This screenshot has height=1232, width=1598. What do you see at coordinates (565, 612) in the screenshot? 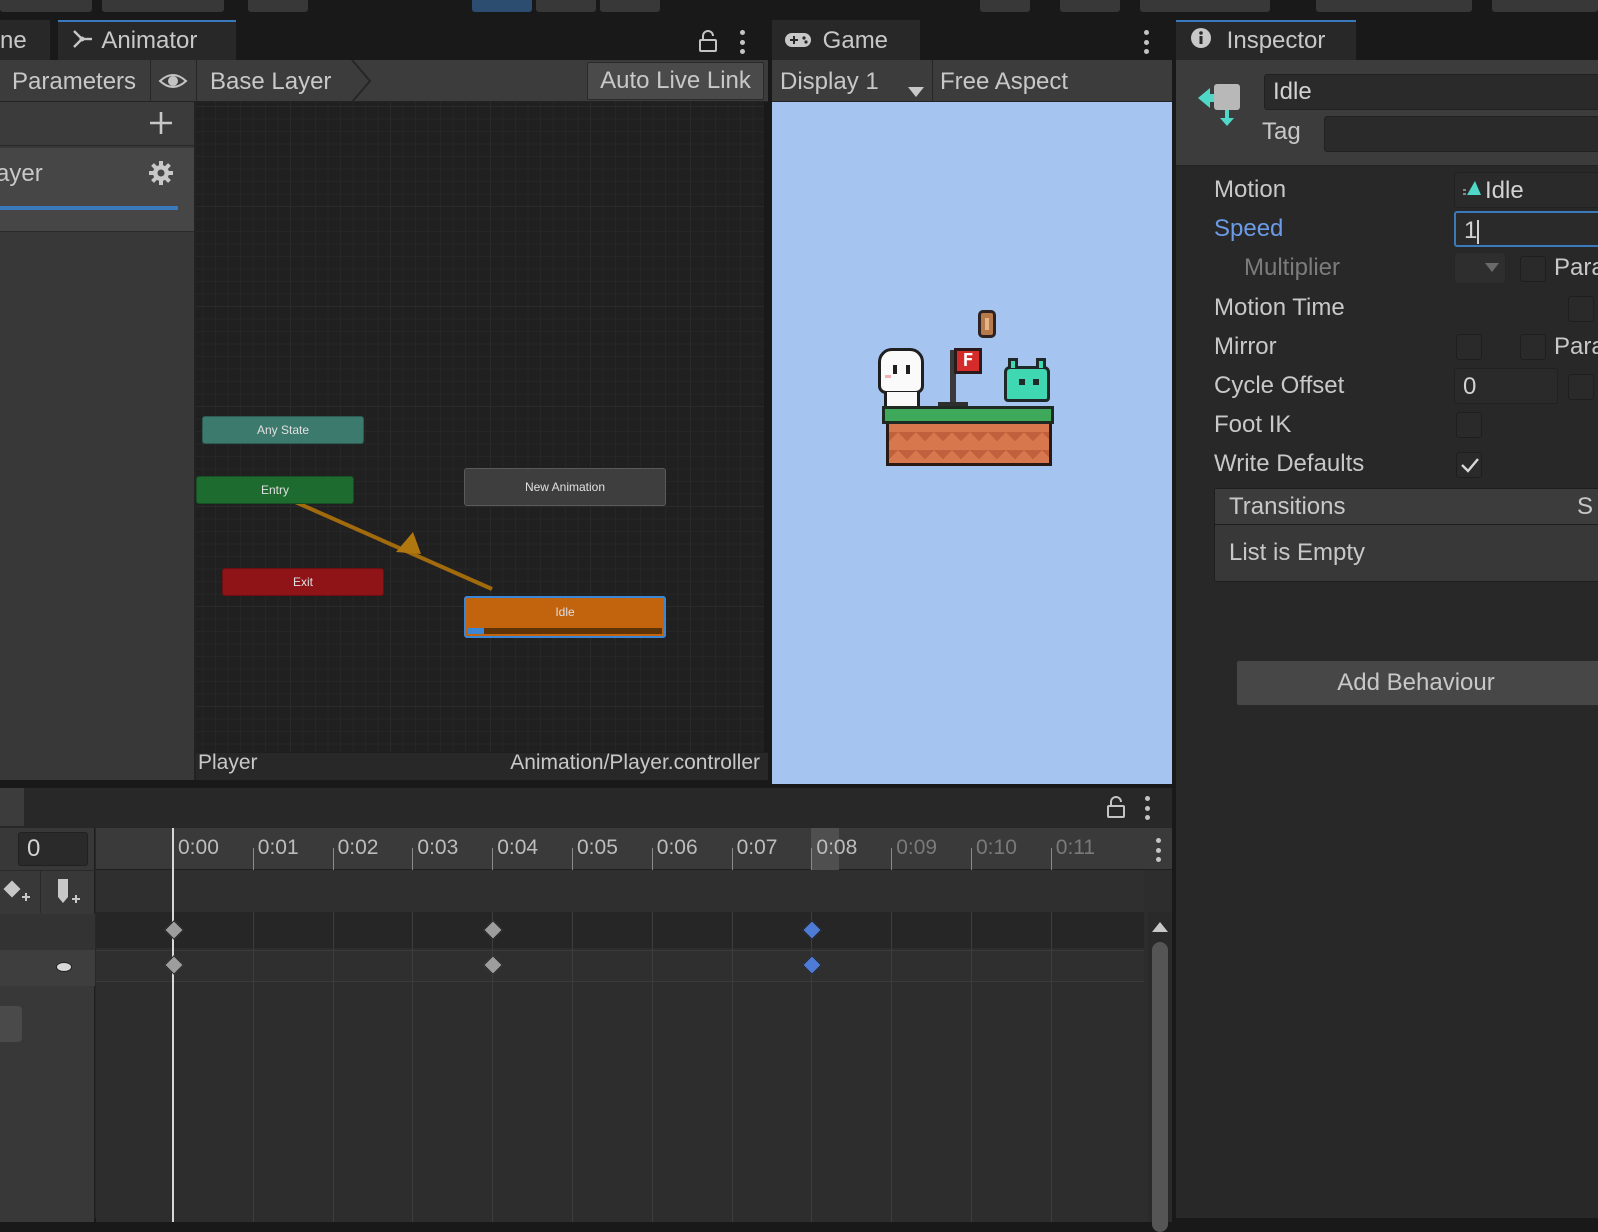
I see `node-idle-label: Idle` at bounding box center [565, 612].